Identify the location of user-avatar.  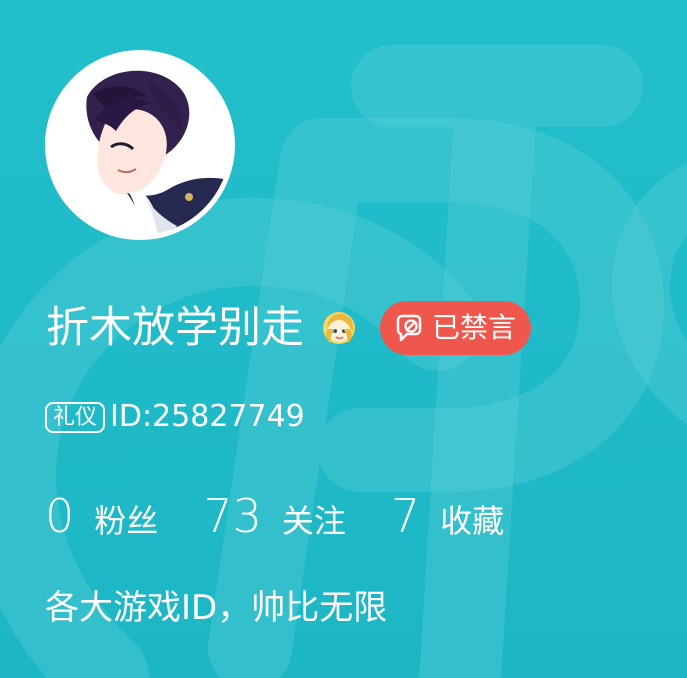
(140, 145).